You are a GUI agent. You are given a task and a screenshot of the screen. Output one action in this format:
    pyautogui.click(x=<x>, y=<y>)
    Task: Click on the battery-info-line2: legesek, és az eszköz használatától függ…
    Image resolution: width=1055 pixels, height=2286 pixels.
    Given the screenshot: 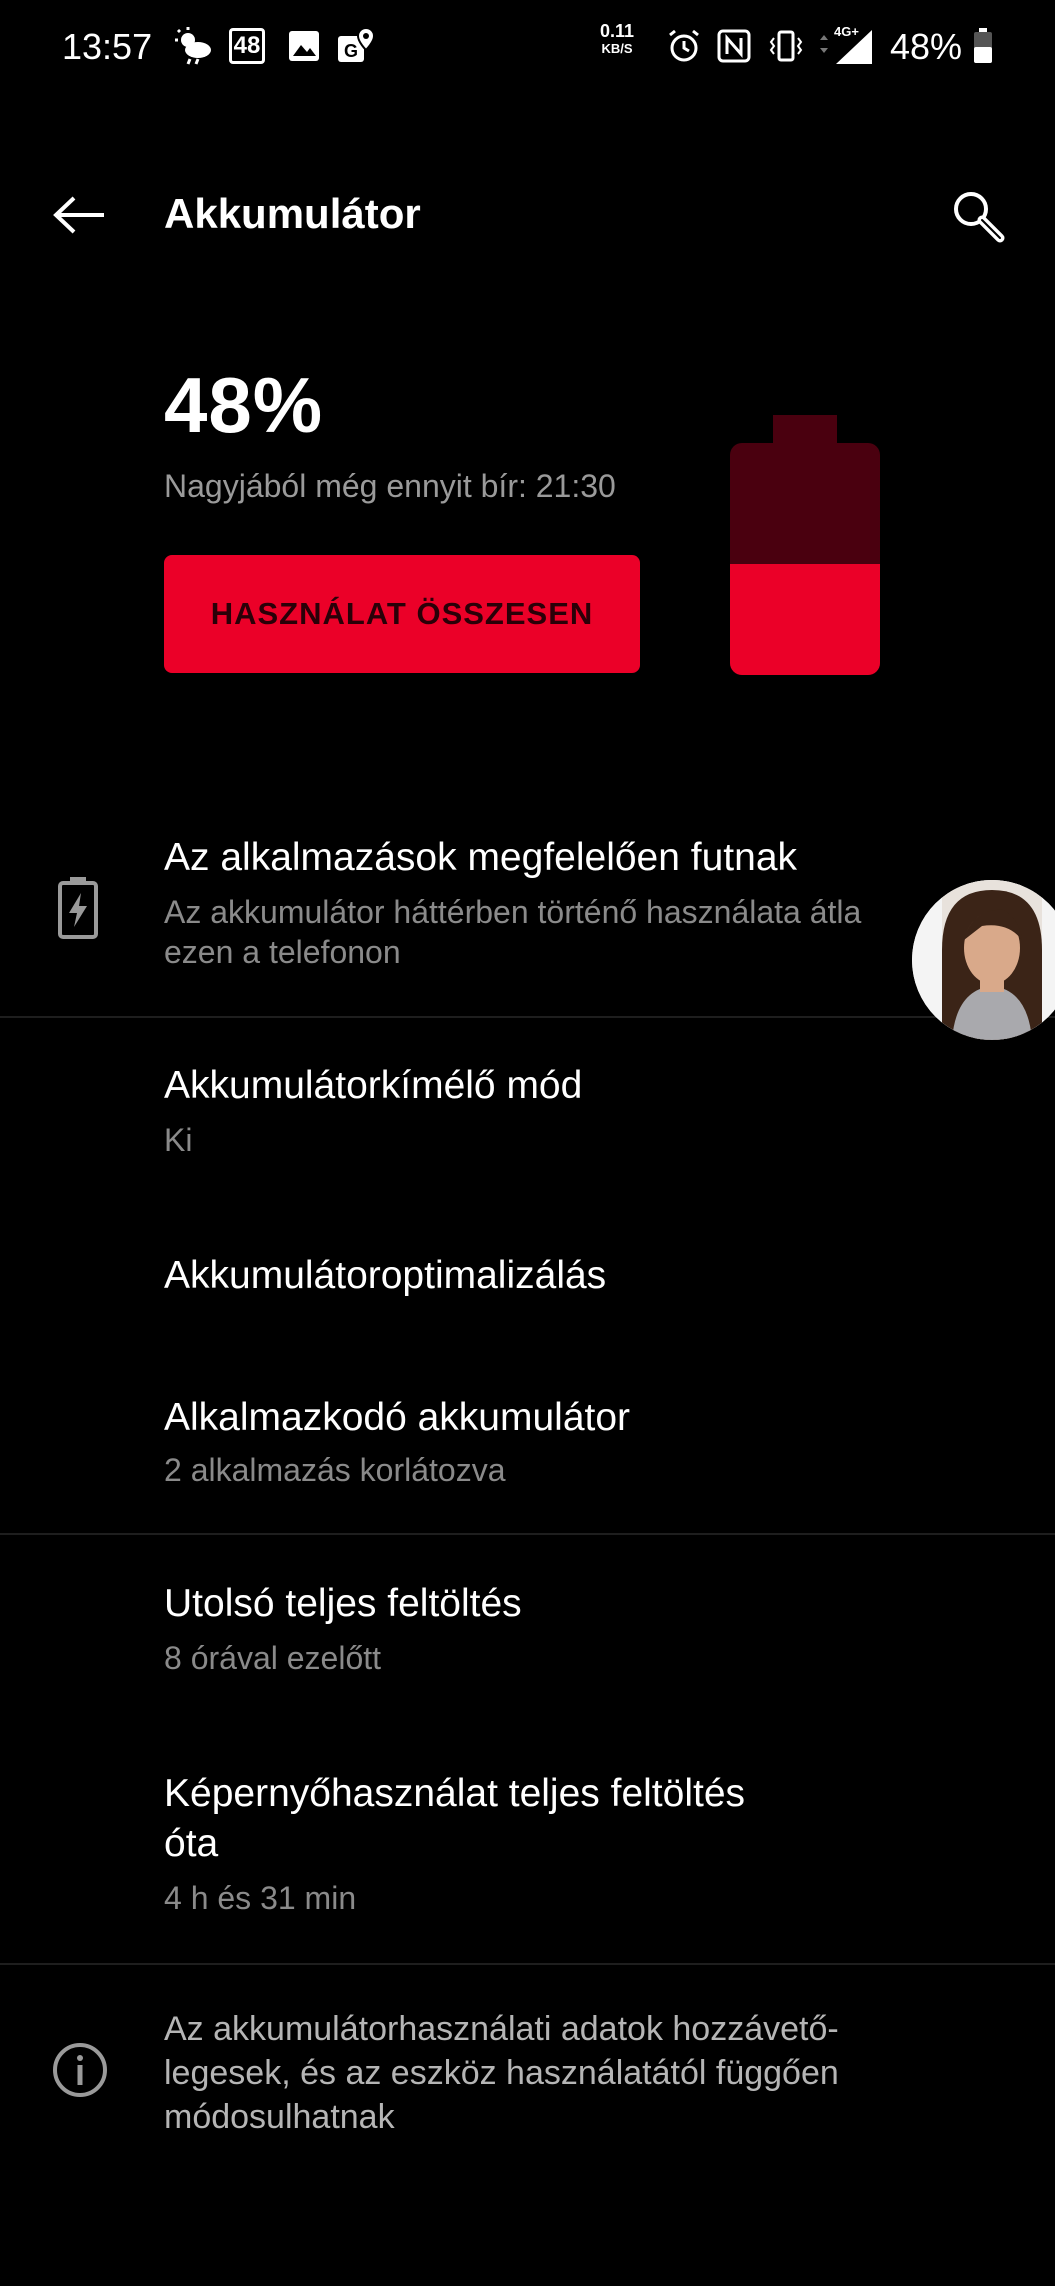 What is the action you would take?
    pyautogui.click(x=501, y=2073)
    